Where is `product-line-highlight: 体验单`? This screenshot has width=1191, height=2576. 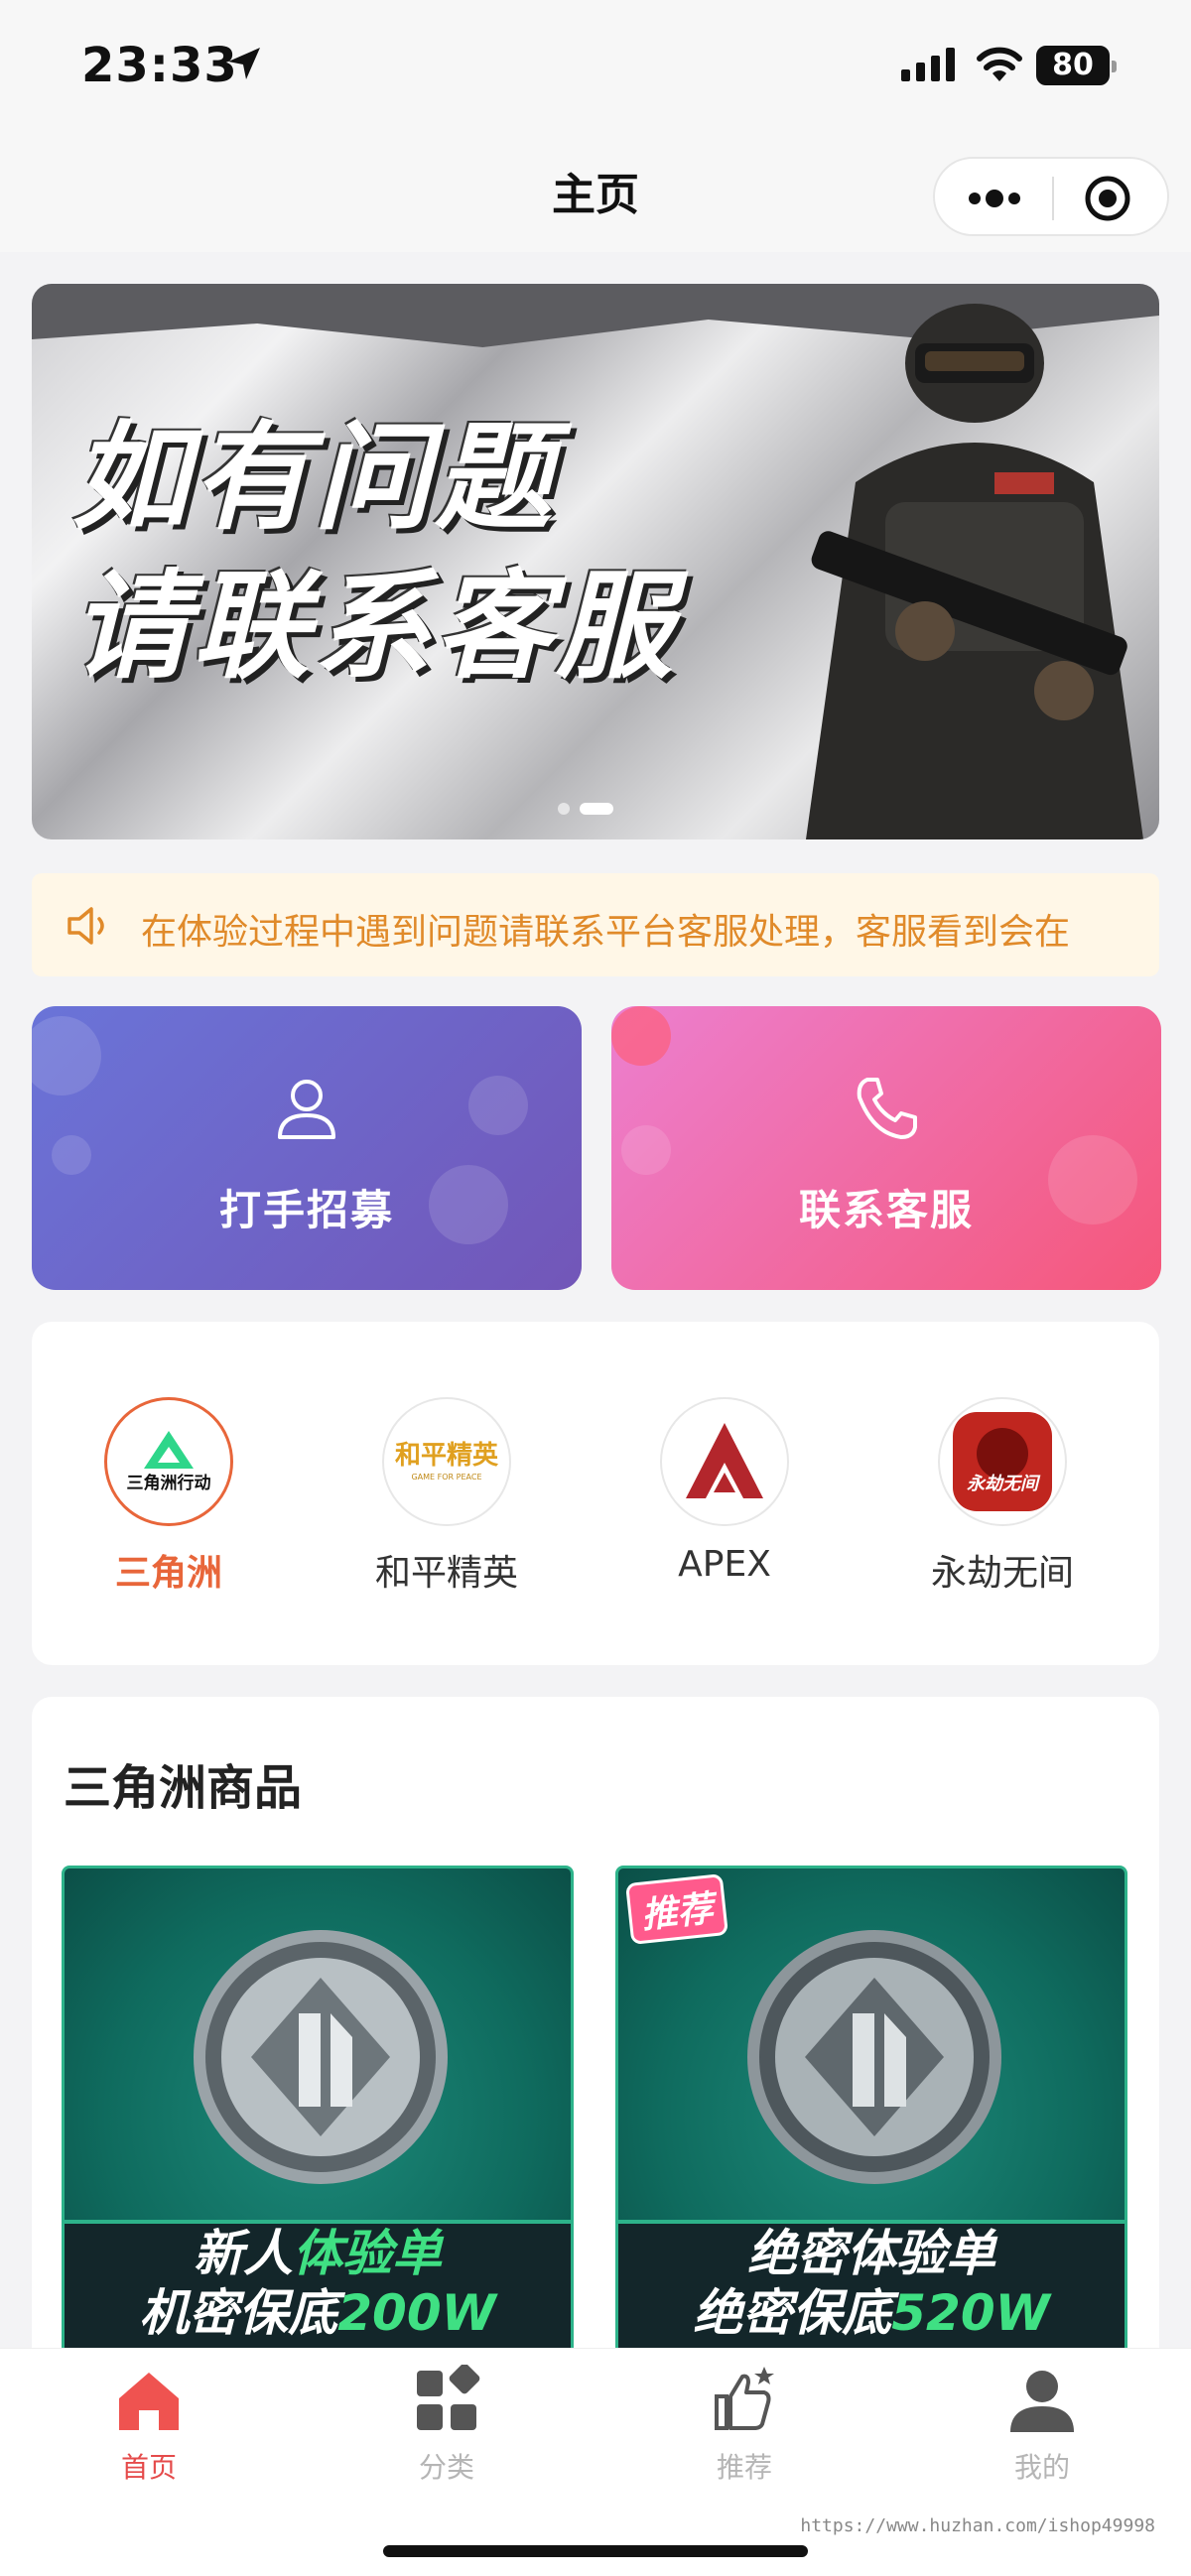 product-line-highlight: 体验单 is located at coordinates (367, 2253).